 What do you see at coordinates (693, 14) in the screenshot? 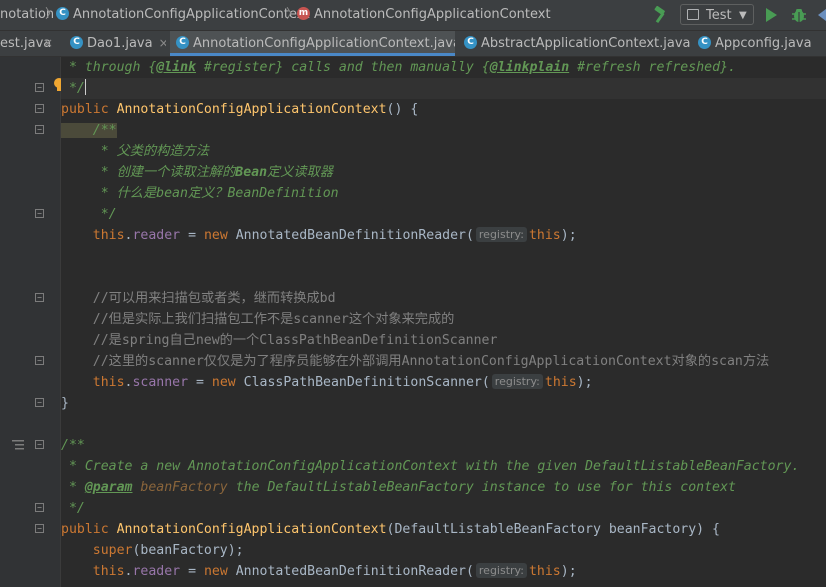
I see `run-config-icon` at bounding box center [693, 14].